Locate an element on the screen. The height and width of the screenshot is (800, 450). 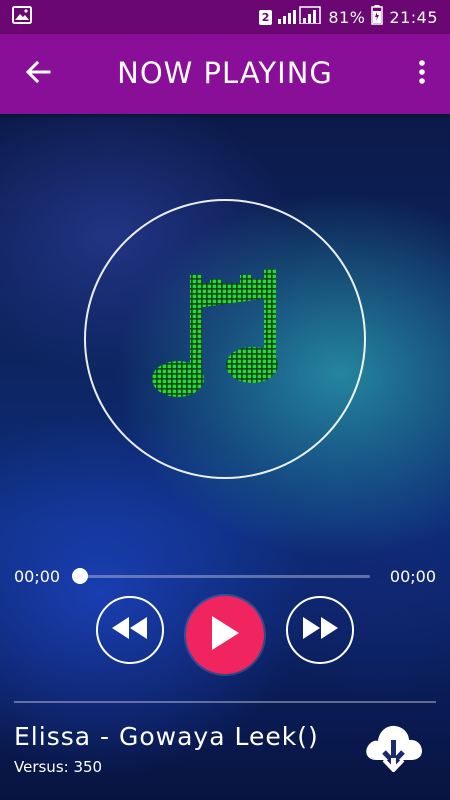
song-subtitle: Versus: 350 is located at coordinates (58, 767).